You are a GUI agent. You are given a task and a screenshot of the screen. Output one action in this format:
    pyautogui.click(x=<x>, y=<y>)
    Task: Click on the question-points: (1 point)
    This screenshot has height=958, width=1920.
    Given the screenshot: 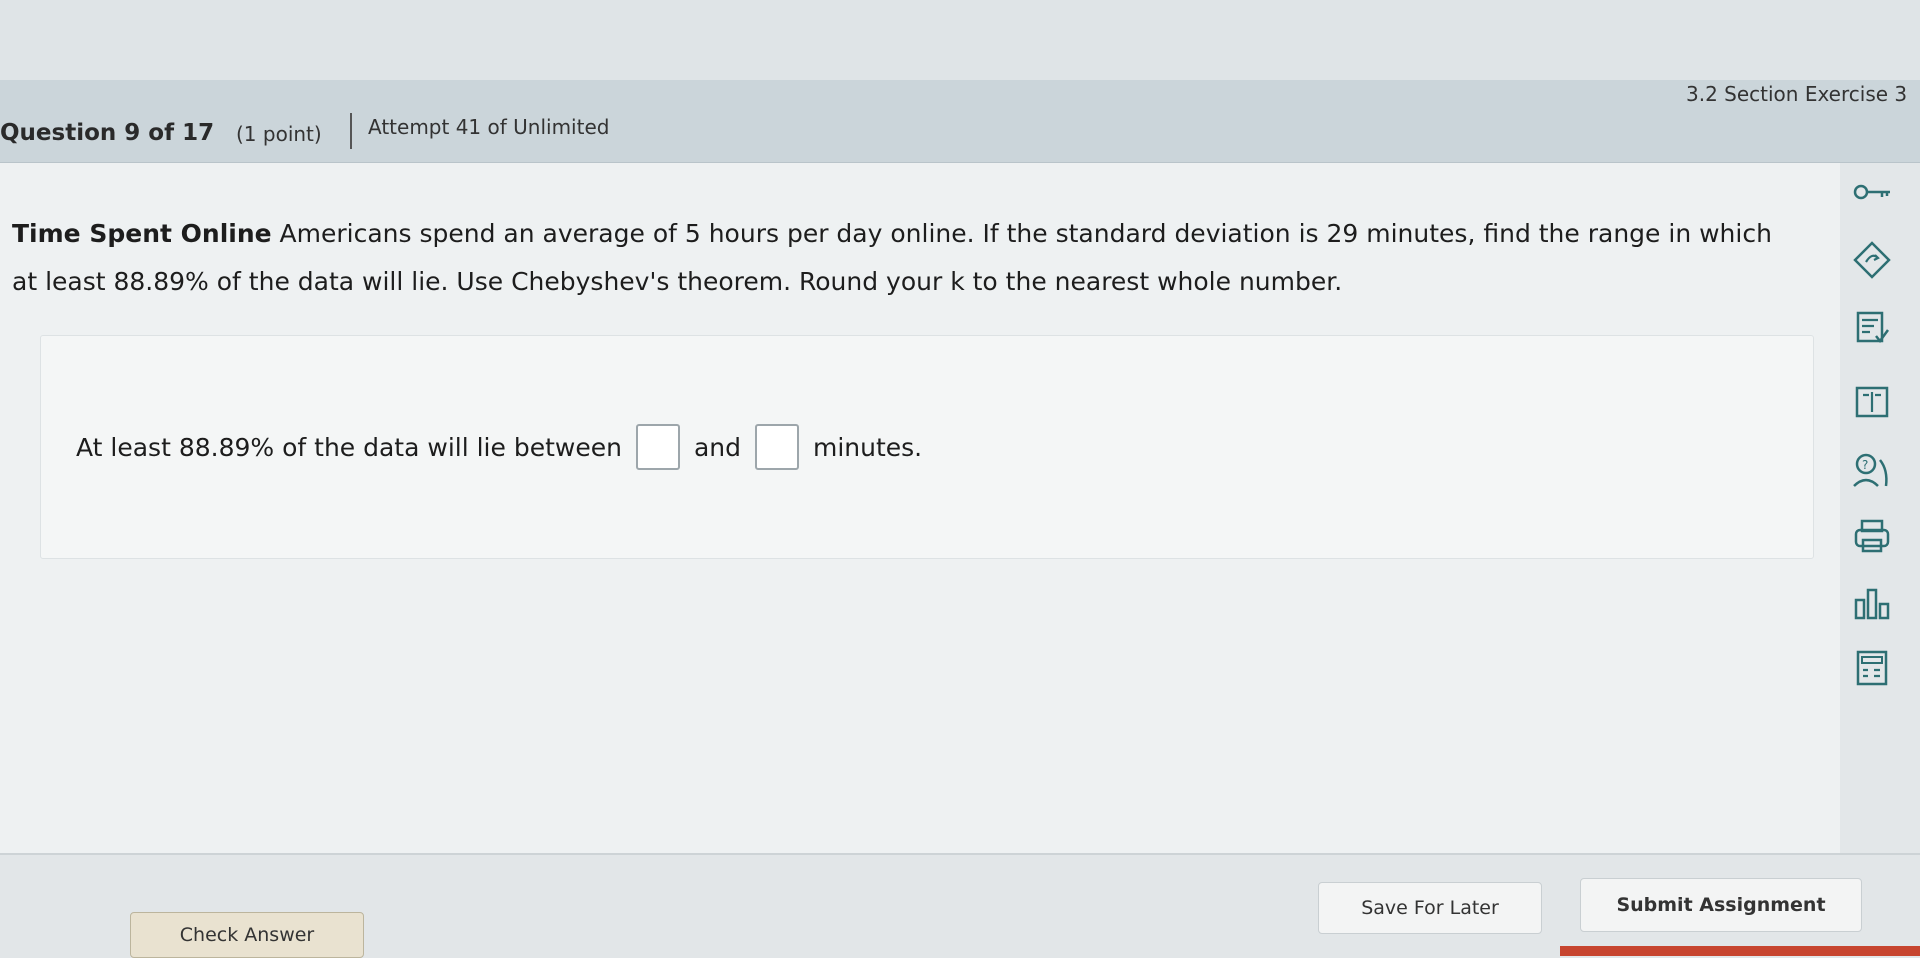 What is the action you would take?
    pyautogui.click(x=279, y=134)
    